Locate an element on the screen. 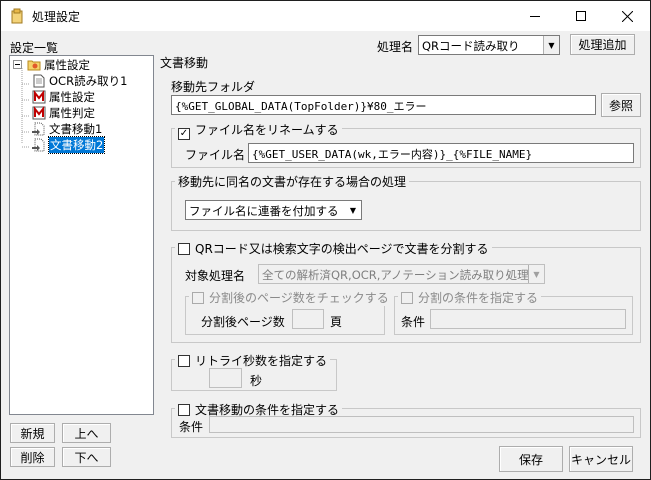  rename-checkbox: ✓ ファイル名をリネームする is located at coordinates (258, 130).